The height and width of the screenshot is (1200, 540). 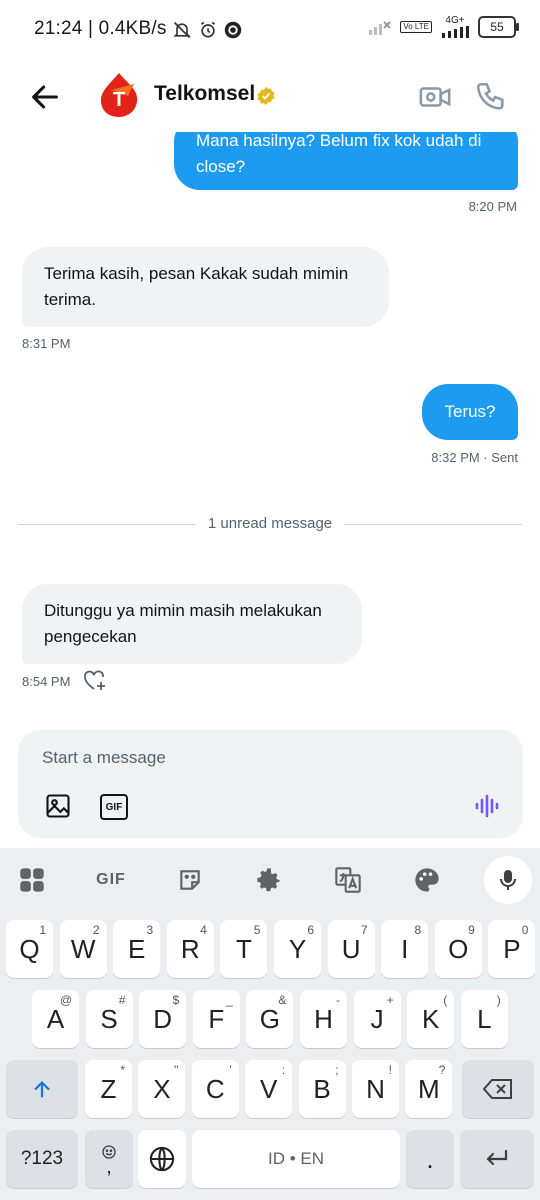 I want to click on volte-badge: Vo LTE, so click(x=416, y=27).